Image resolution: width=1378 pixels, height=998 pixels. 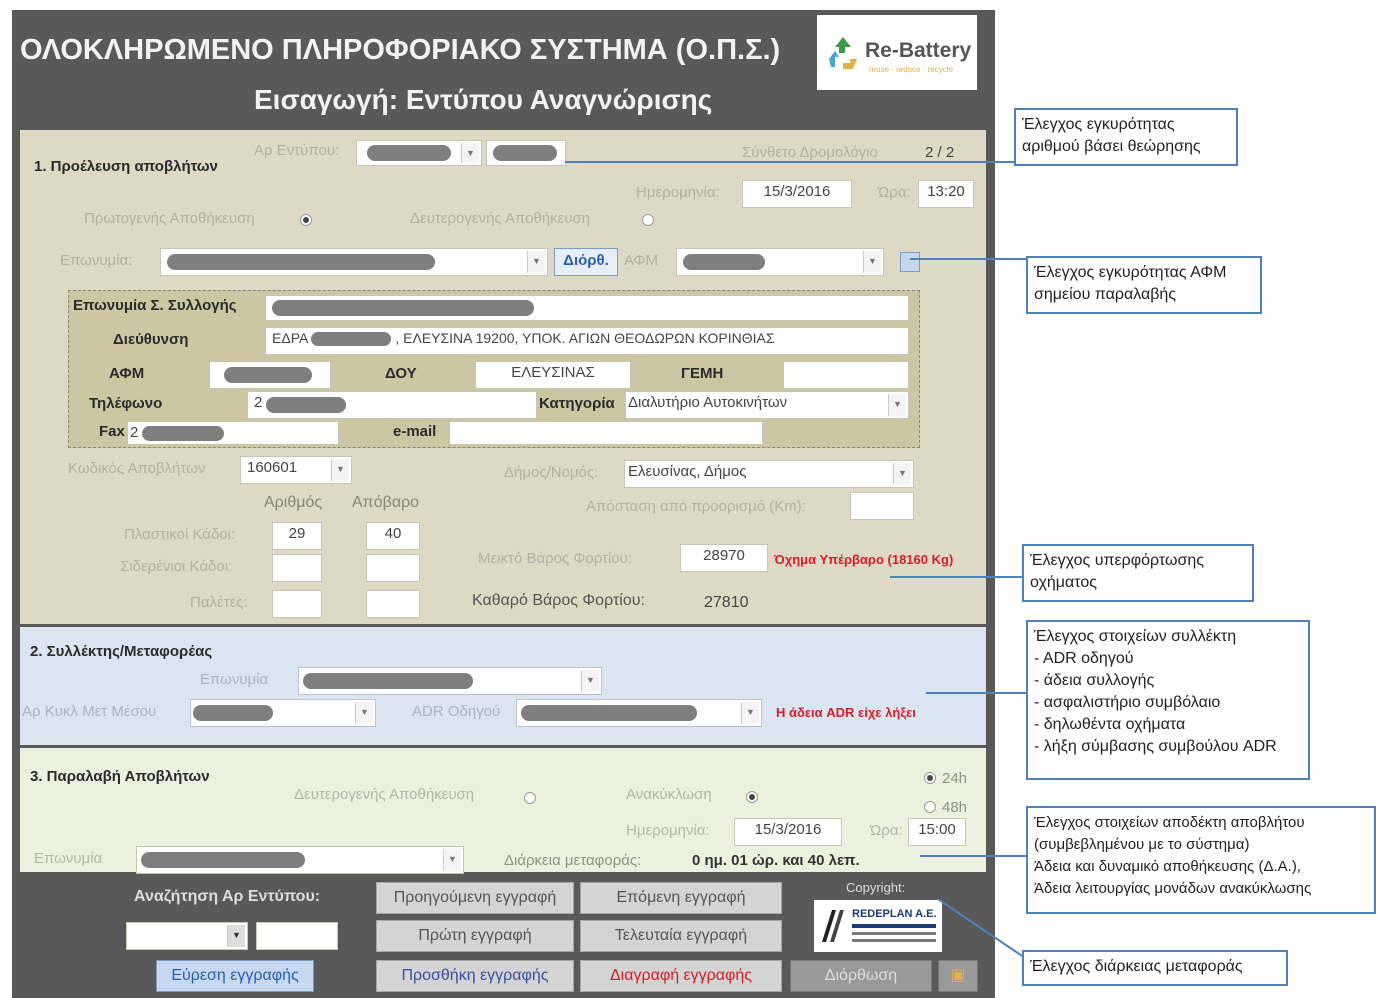 I want to click on secondary-storage-radio, so click(x=648, y=220).